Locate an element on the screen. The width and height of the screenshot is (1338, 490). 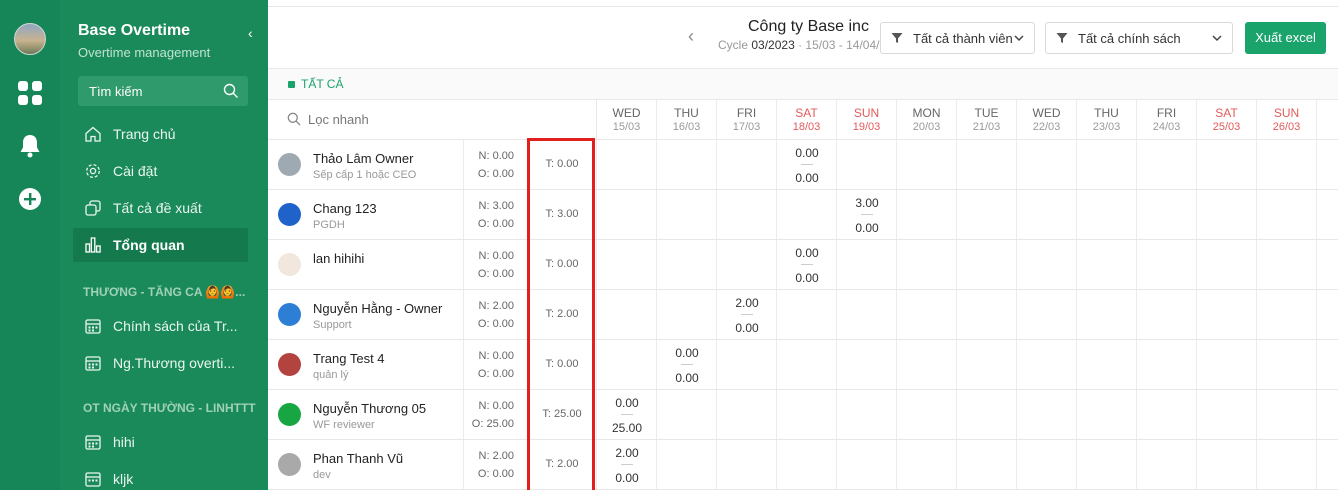
apps-grid-icon is located at coordinates (30, 93).